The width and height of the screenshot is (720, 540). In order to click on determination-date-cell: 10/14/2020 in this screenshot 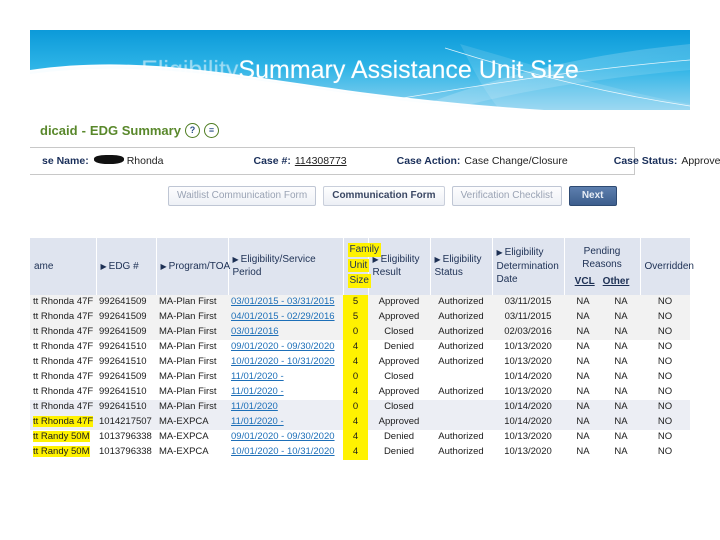, I will do `click(528, 407)`.